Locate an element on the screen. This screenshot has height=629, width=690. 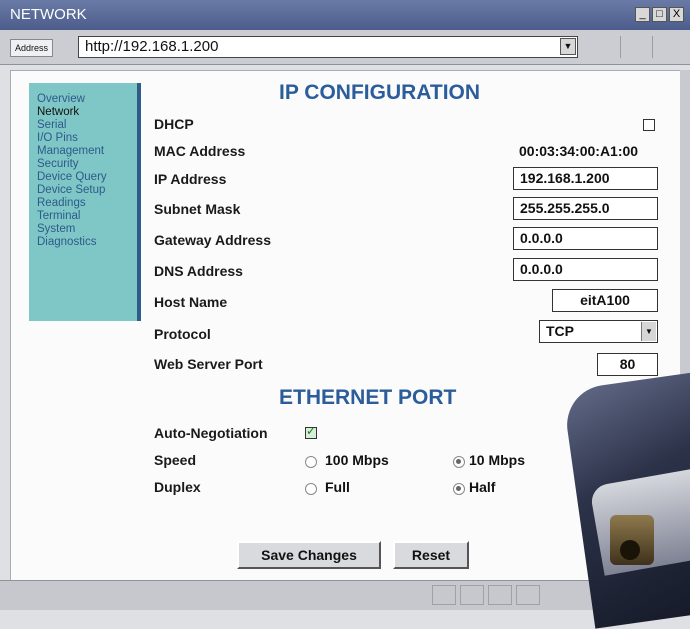
sidebar-item-terminal: Terminal is located at coordinates (87, 216).